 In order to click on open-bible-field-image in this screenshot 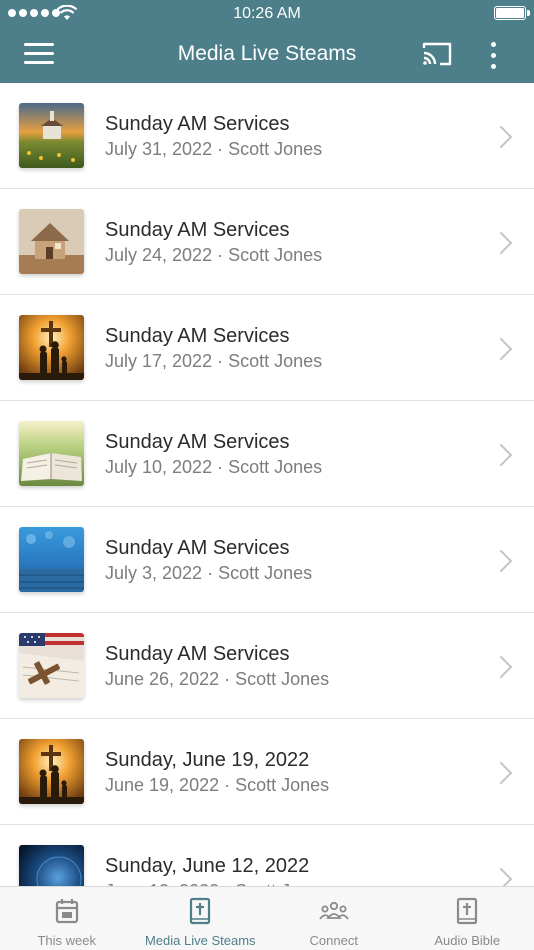, I will do `click(51, 453)`.